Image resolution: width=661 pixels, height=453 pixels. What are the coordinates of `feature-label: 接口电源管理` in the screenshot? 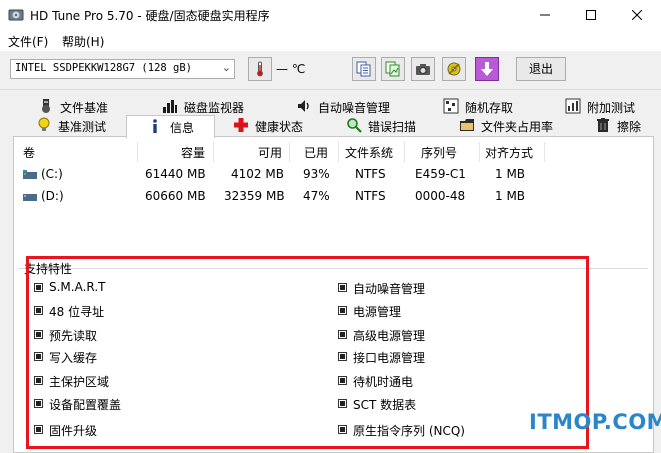 It's located at (389, 358).